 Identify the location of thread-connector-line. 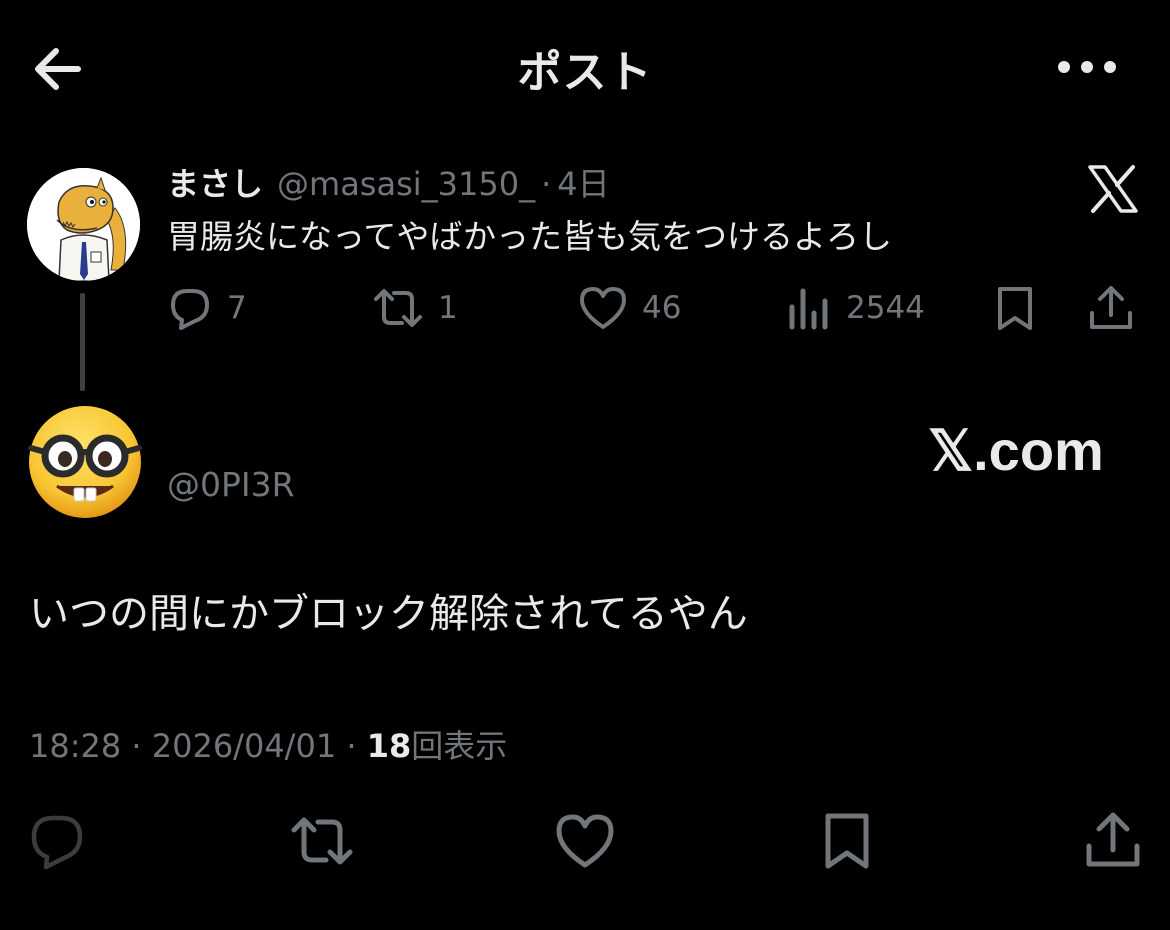
(82, 342).